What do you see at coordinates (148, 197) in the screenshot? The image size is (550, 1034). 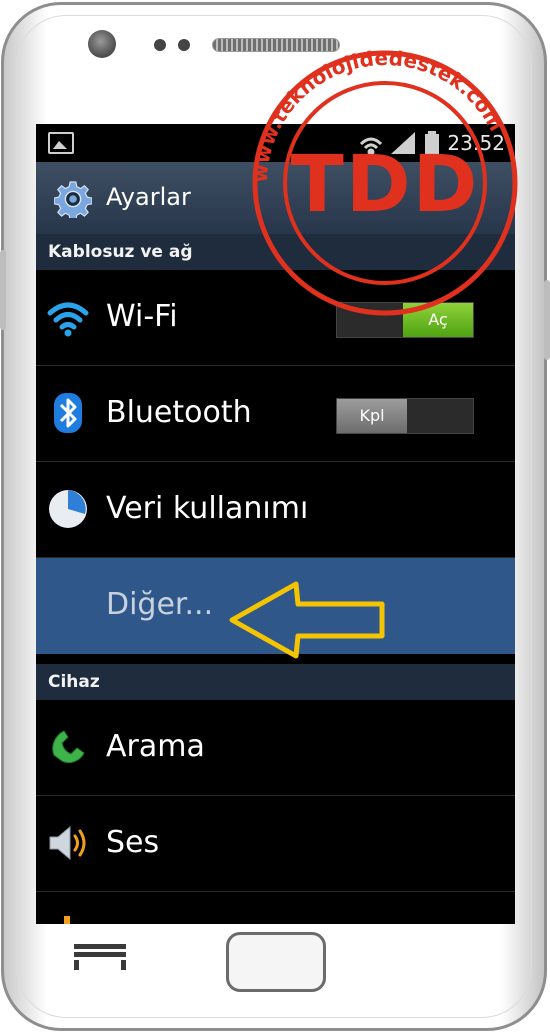 I see `page-title: Ayarlar` at bounding box center [148, 197].